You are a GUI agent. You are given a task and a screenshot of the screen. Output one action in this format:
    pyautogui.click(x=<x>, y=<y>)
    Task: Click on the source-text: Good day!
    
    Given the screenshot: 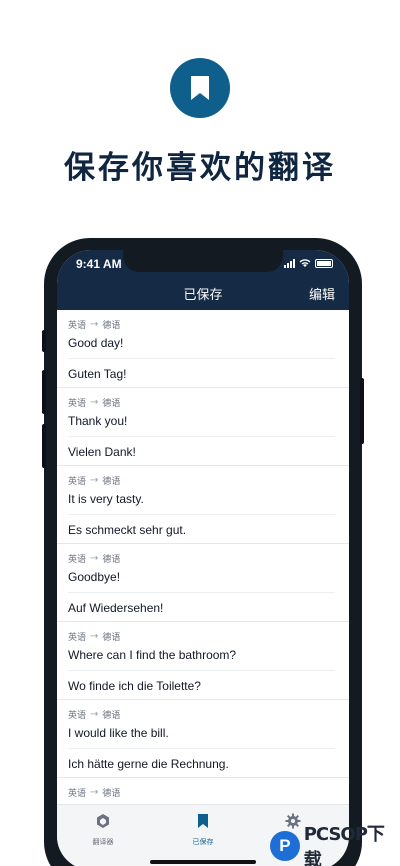 What is the action you would take?
    pyautogui.click(x=201, y=347)
    